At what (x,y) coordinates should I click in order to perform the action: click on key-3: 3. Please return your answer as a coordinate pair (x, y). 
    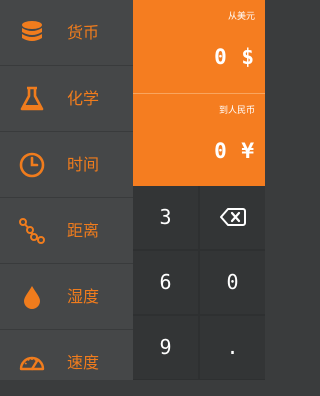
    Looking at the image, I should click on (165, 217).